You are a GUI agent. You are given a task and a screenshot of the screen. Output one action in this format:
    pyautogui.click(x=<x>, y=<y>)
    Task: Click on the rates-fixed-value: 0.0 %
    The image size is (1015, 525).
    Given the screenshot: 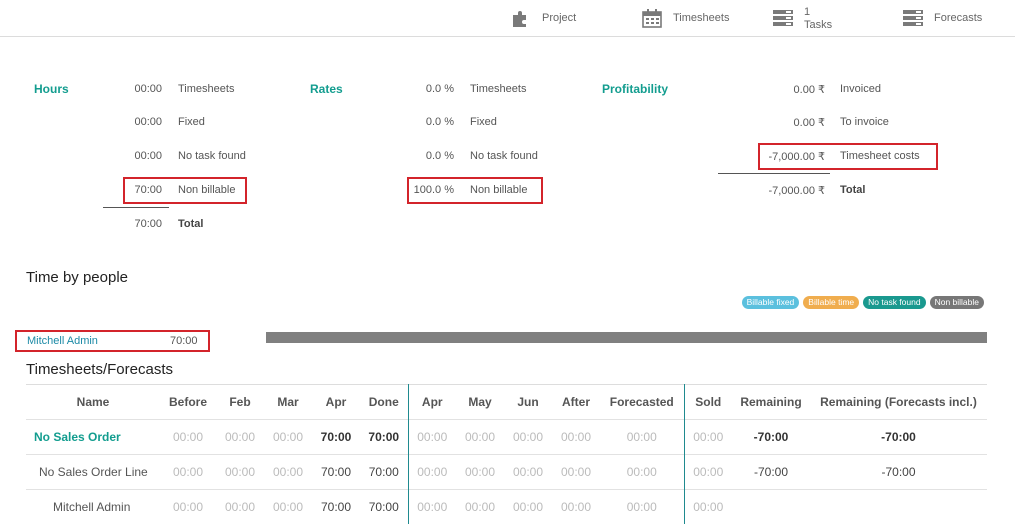 What is the action you would take?
    pyautogui.click(x=439, y=122)
    